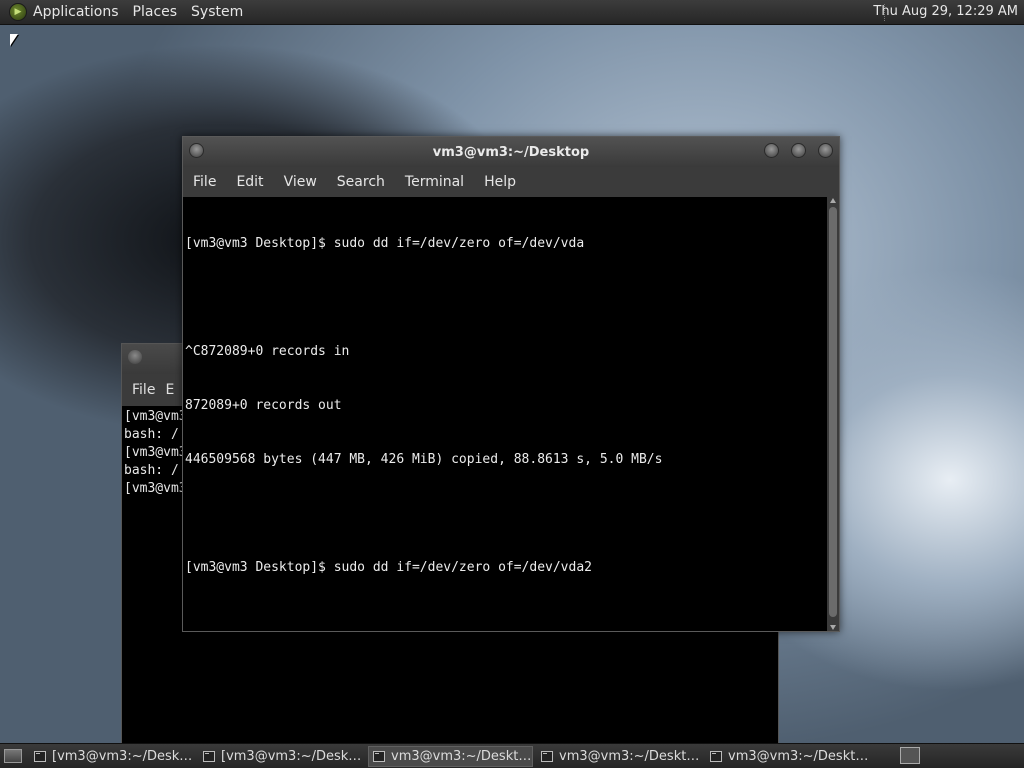 The image size is (1024, 768). Describe the element at coordinates (500, 182) in the screenshot. I see `menu-help: Help` at that location.